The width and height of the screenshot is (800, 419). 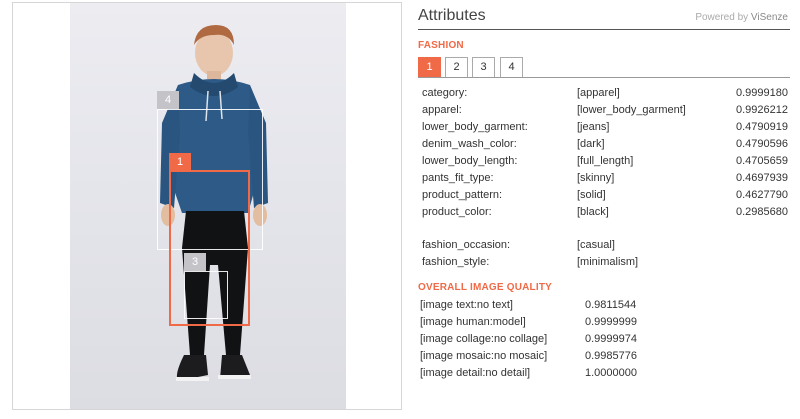 What do you see at coordinates (762, 127) in the screenshot?
I see `attribute-score: 0.4790919` at bounding box center [762, 127].